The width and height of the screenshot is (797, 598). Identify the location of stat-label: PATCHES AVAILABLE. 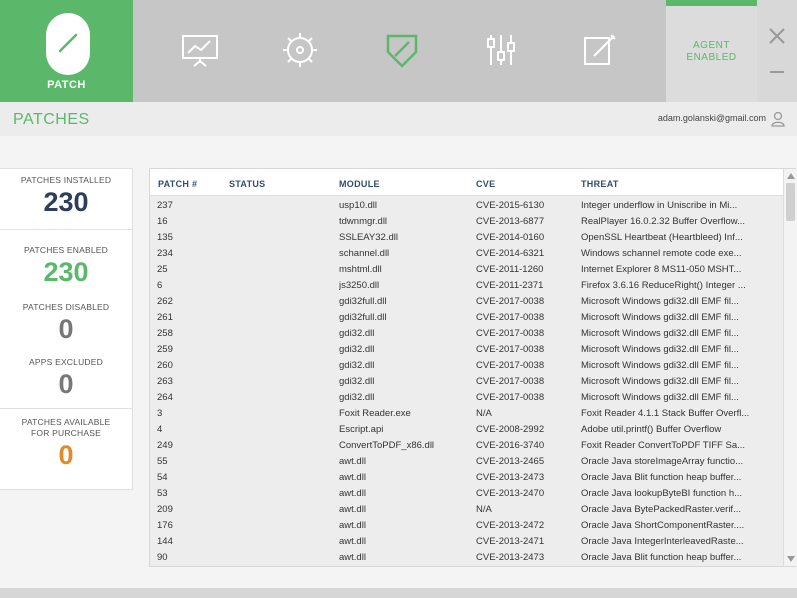
(66, 422).